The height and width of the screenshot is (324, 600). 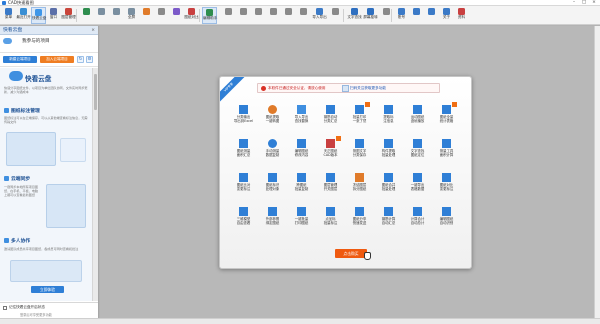 What do you see at coordinates (388, 151) in the screenshot?
I see `feature-item: 构件提取 批量处理` at bounding box center [388, 151].